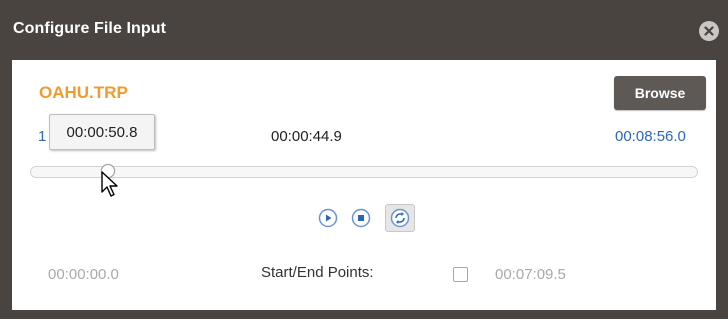  What do you see at coordinates (650, 136) in the screenshot?
I see `total-time: 00:08:56.0` at bounding box center [650, 136].